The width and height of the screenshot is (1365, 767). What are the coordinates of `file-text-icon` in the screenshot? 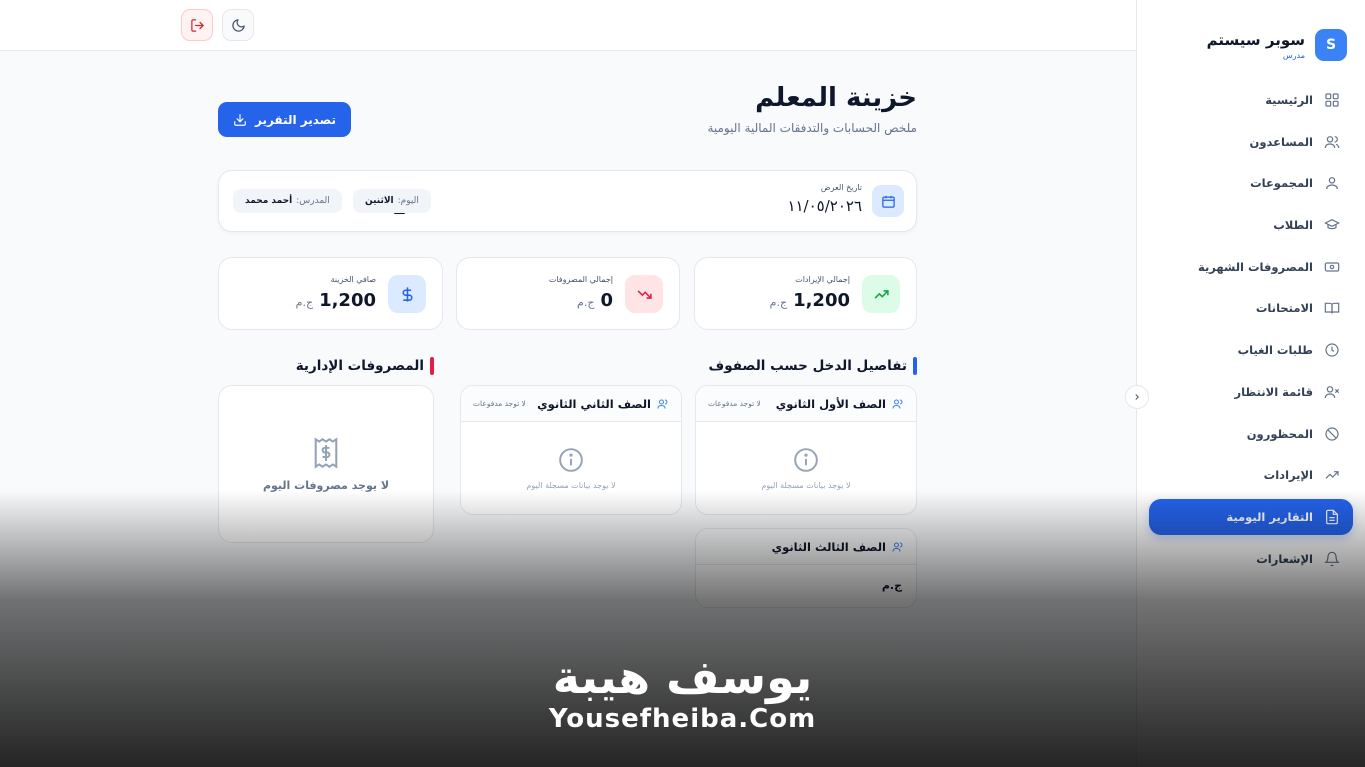 It's located at (1332, 517).